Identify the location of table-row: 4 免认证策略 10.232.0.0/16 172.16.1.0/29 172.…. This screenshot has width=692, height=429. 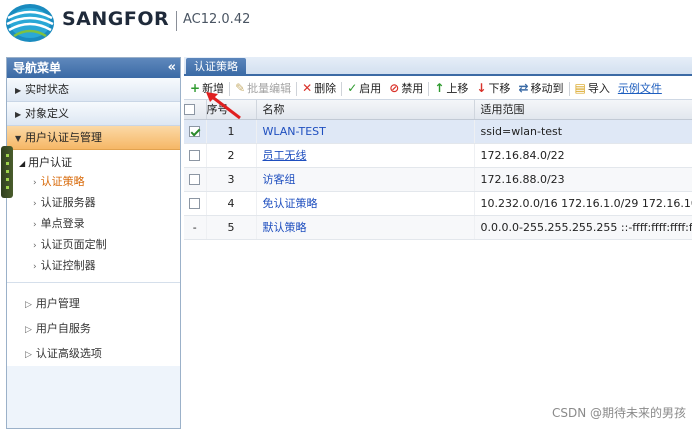
(438, 203).